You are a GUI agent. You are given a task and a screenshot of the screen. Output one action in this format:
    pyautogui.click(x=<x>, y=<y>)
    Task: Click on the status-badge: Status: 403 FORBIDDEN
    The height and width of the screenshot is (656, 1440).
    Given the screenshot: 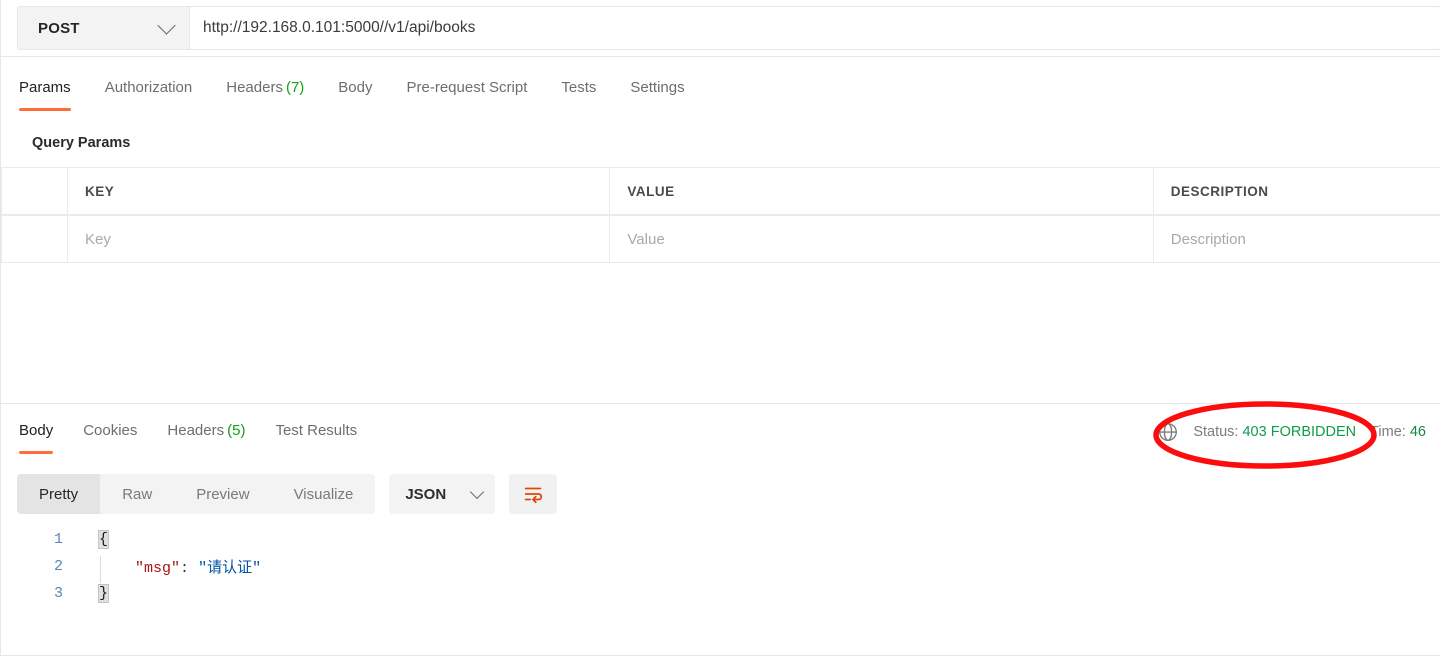 What is the action you would take?
    pyautogui.click(x=1274, y=432)
    